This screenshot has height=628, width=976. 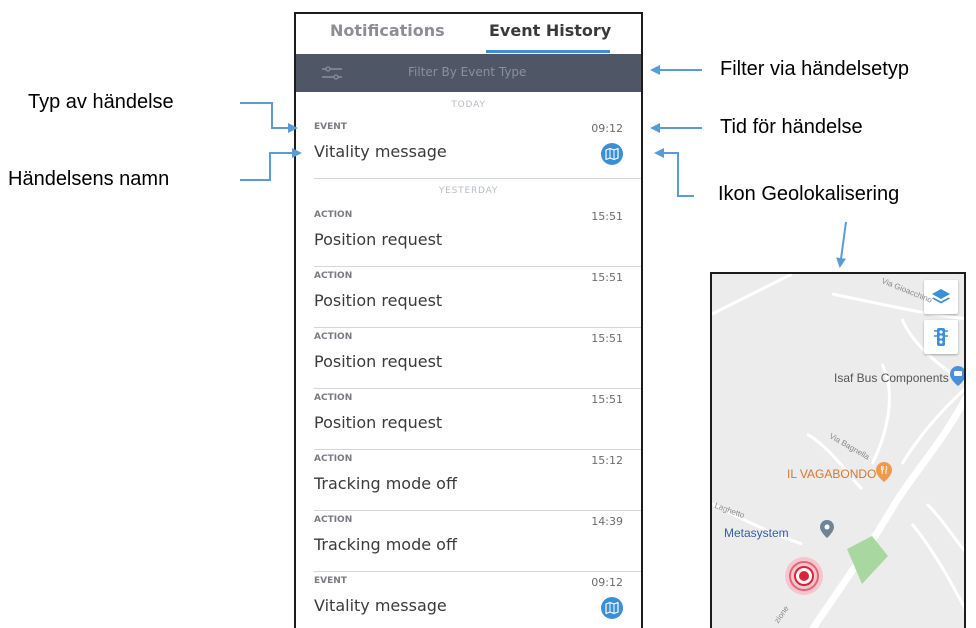 I want to click on tab-bar: Notifications Event History, so click(x=468, y=34).